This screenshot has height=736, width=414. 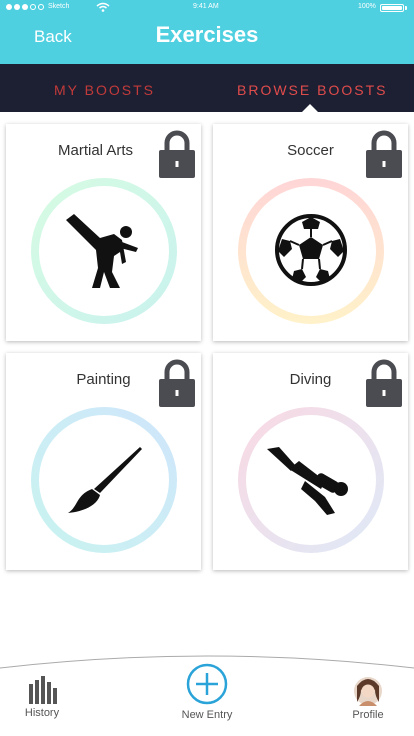 I want to click on carrier-name: Sketch, so click(x=59, y=6).